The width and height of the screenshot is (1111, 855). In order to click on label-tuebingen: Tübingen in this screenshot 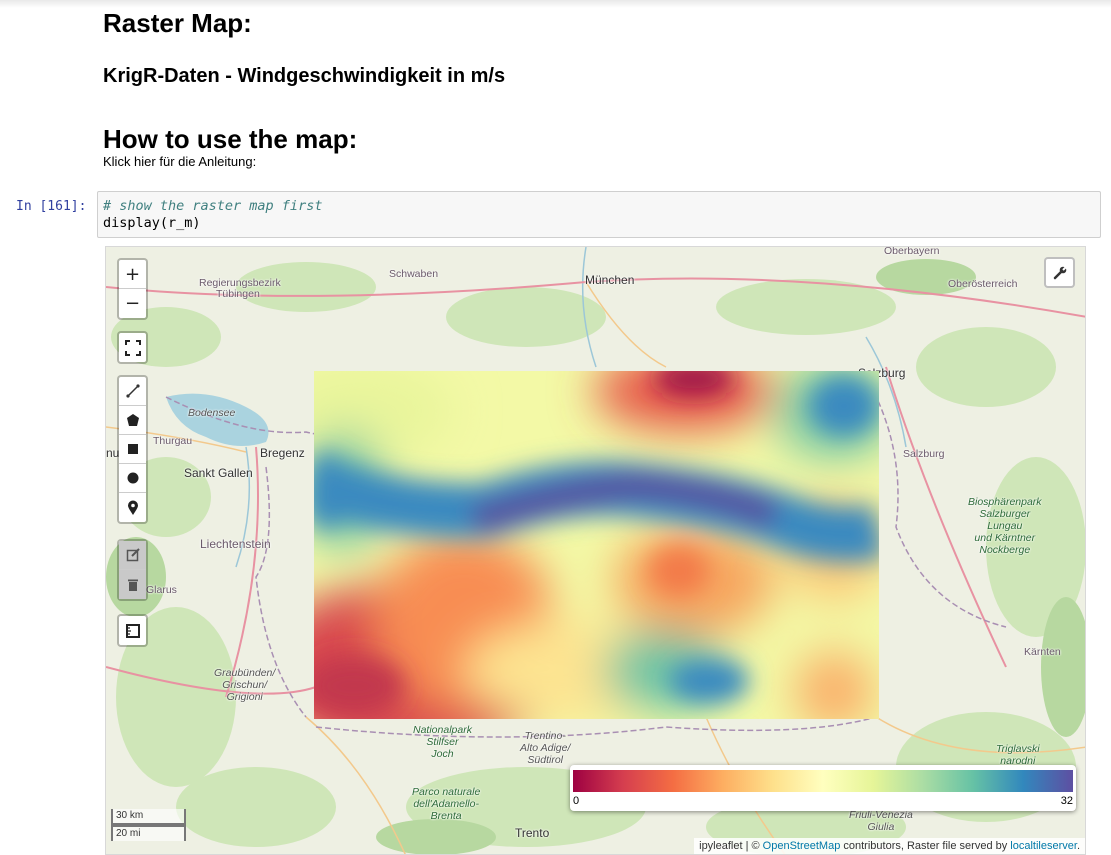, I will do `click(238, 294)`.